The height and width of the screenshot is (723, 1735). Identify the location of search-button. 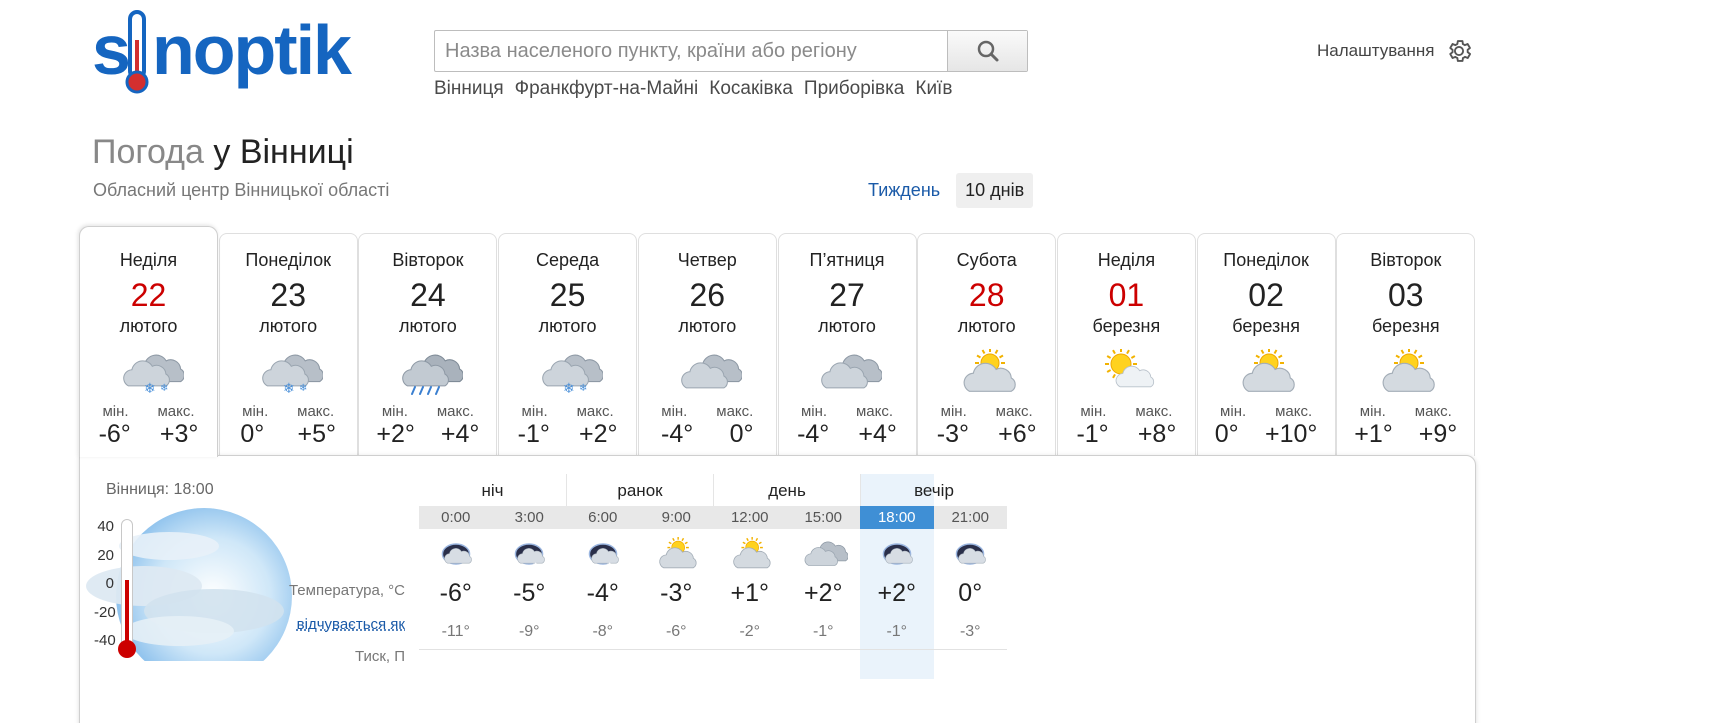
(987, 51).